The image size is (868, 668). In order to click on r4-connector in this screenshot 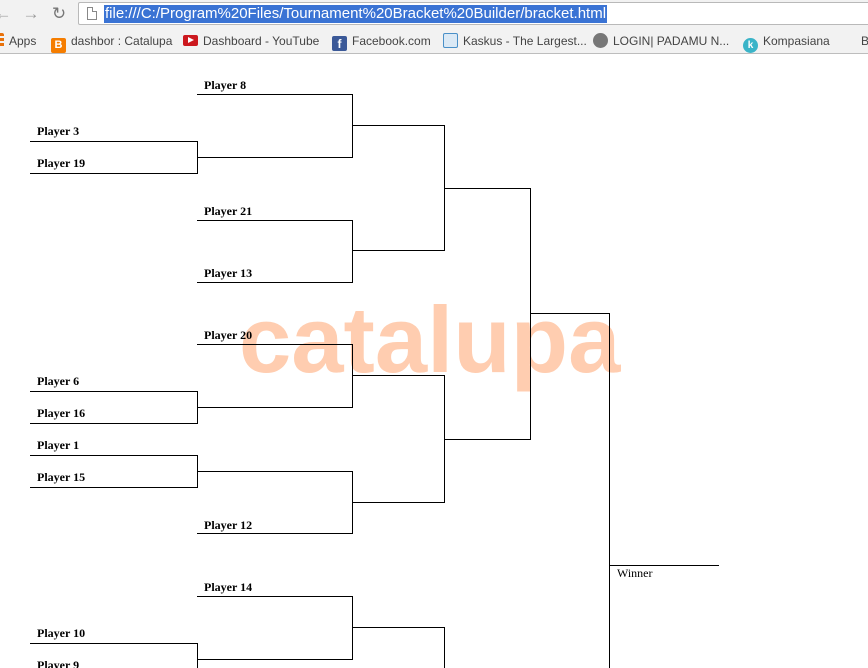, I will do `click(530, 314)`.